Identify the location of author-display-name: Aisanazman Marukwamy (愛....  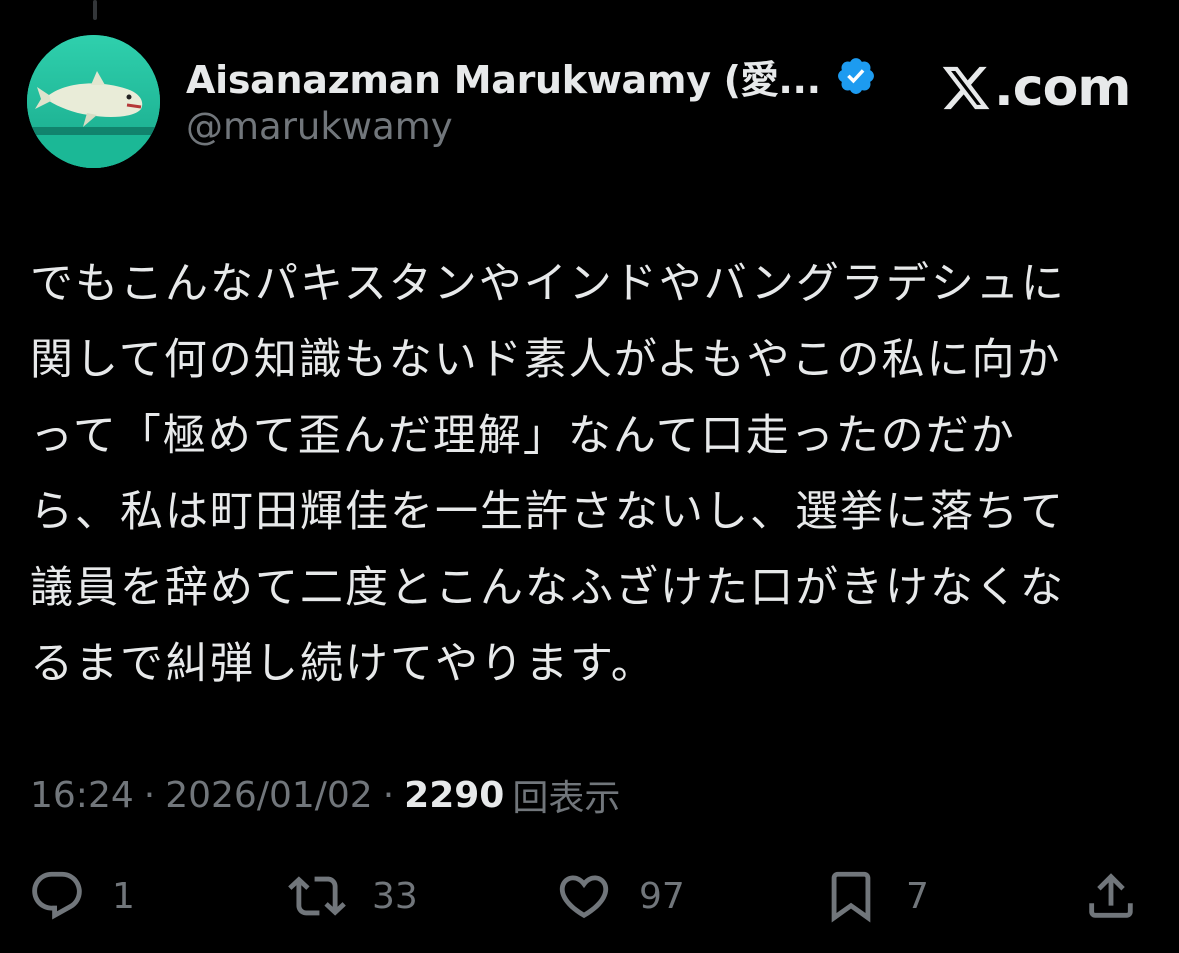
(503, 76).